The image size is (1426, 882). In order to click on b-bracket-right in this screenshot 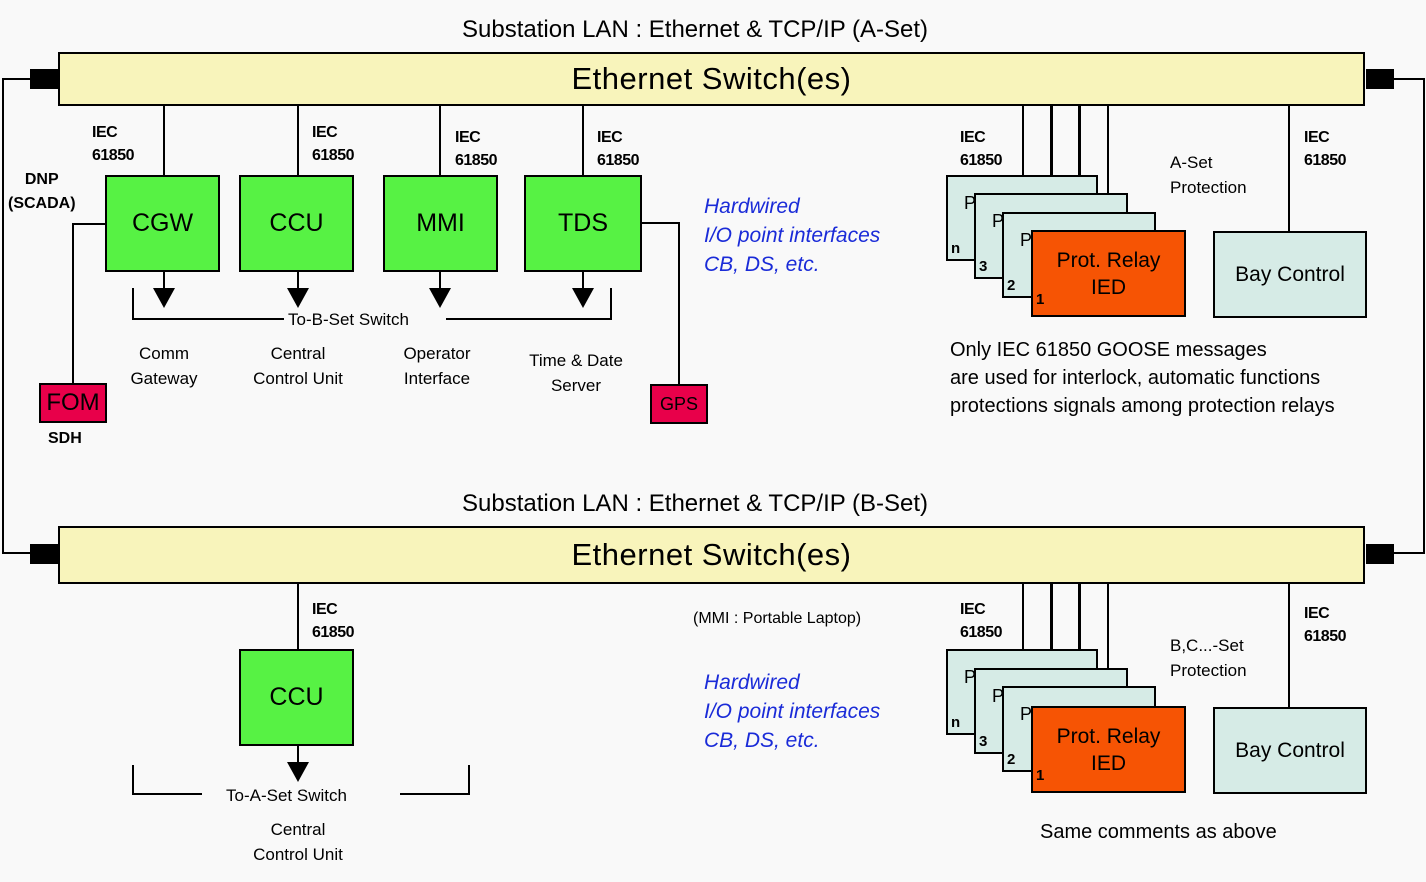, I will do `click(469, 780)`.